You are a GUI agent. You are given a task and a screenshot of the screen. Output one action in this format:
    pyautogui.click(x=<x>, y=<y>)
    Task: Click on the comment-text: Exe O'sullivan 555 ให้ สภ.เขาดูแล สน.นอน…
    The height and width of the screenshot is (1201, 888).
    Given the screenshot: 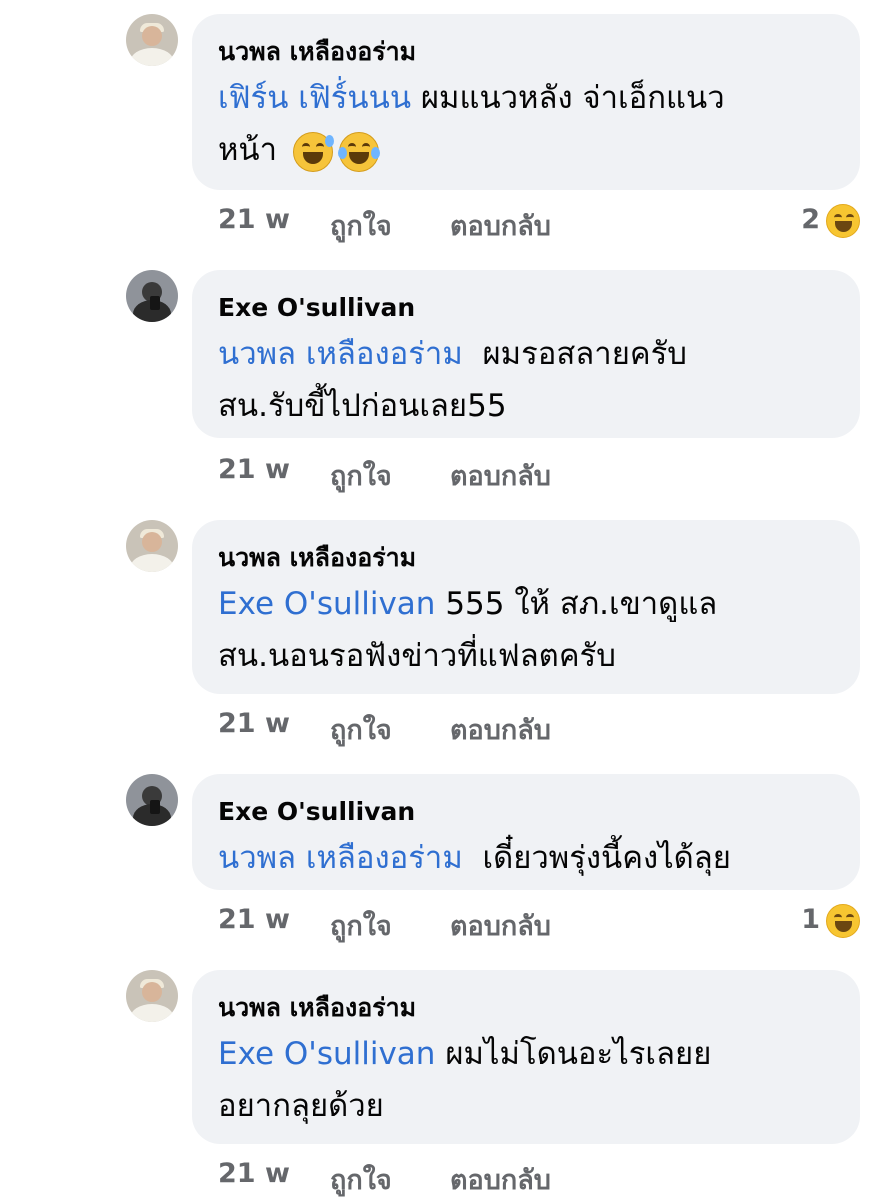 What is the action you would take?
    pyautogui.click(x=526, y=630)
    